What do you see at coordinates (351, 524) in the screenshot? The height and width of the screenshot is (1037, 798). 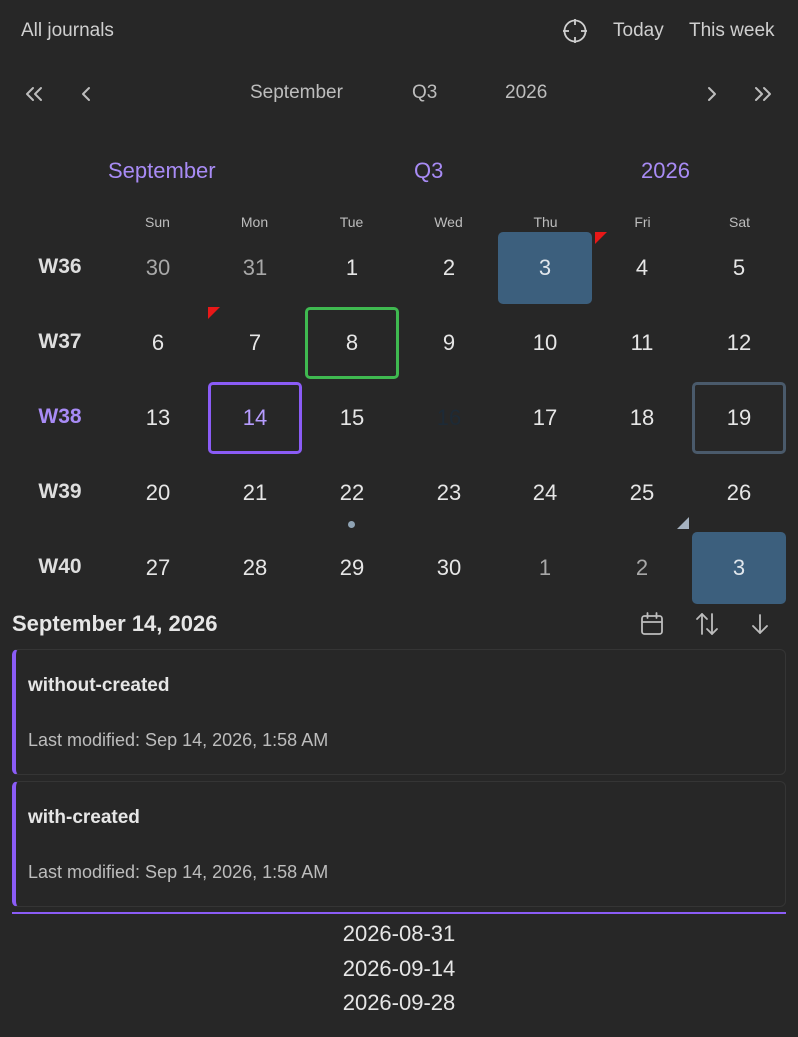 I see `note-dot` at bounding box center [351, 524].